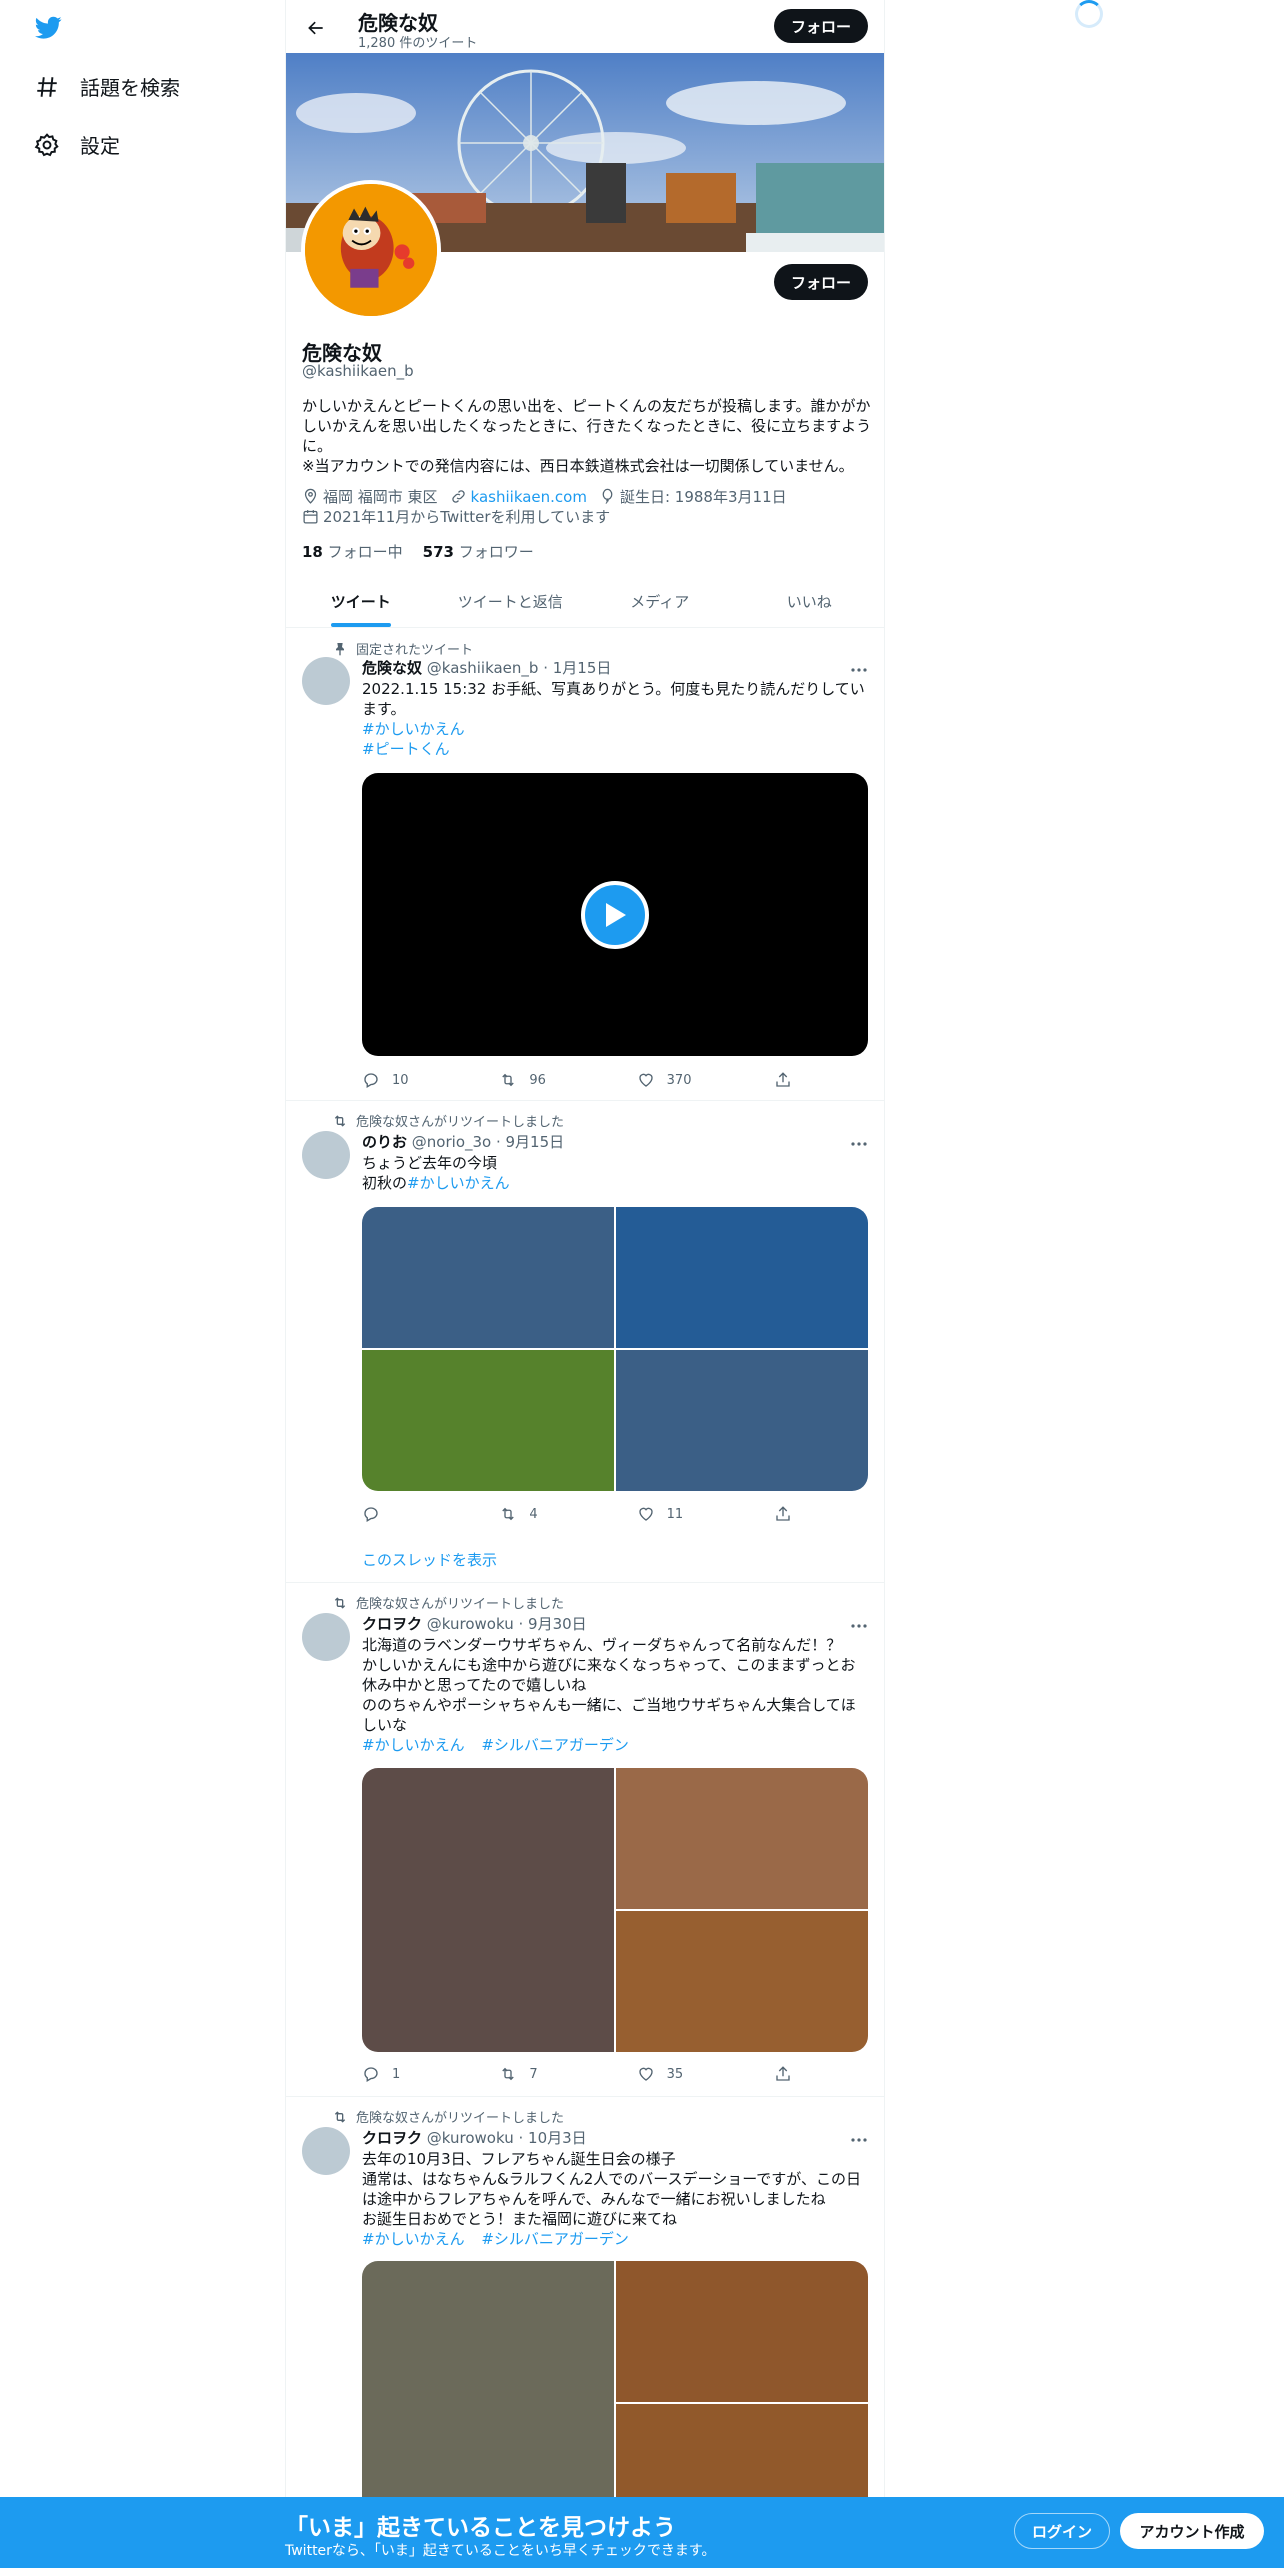 This screenshot has height=2568, width=1284. What do you see at coordinates (415, 650) in the screenshot?
I see `pinned-label-text: 固定されたツイート` at bounding box center [415, 650].